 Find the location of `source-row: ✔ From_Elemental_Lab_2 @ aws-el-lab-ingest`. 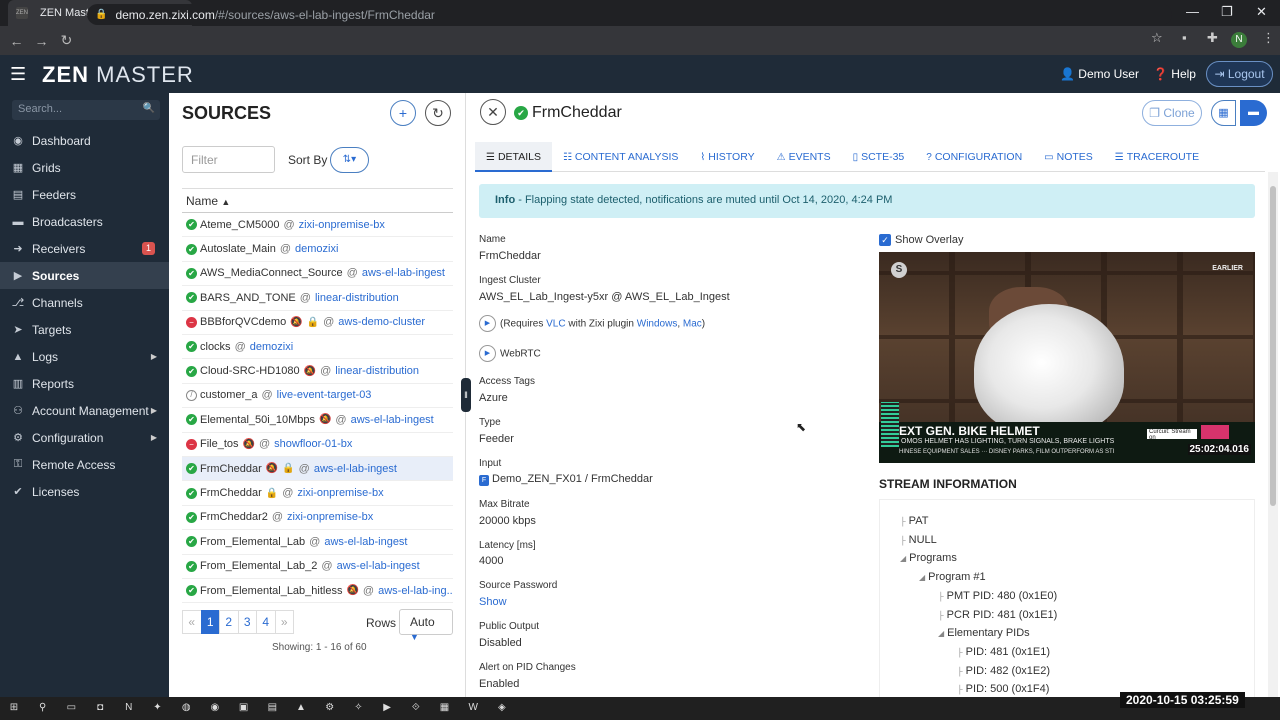

source-row: ✔ From_Elemental_Lab_2 @ aws-el-lab-ingest is located at coordinates (317, 567).